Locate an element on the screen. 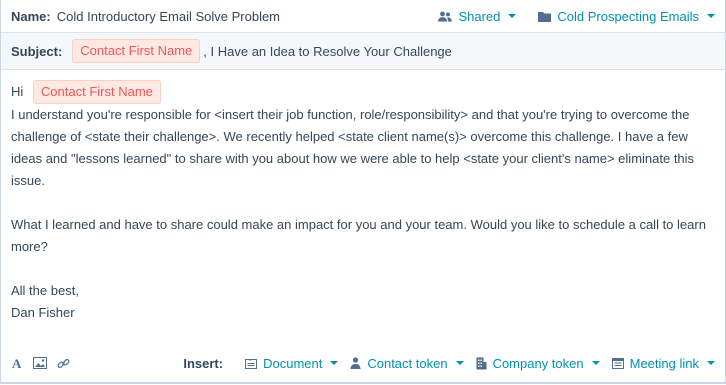 This screenshot has width=726, height=385. insert-company-token-button: Company token is located at coordinates (538, 363).